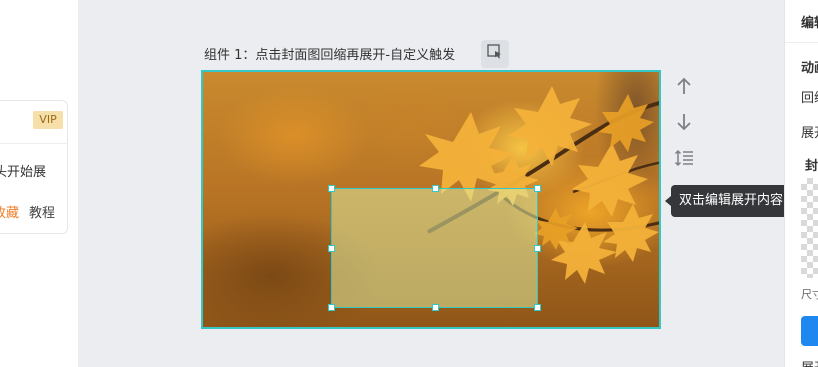  I want to click on resize-handle-top, so click(435, 188).